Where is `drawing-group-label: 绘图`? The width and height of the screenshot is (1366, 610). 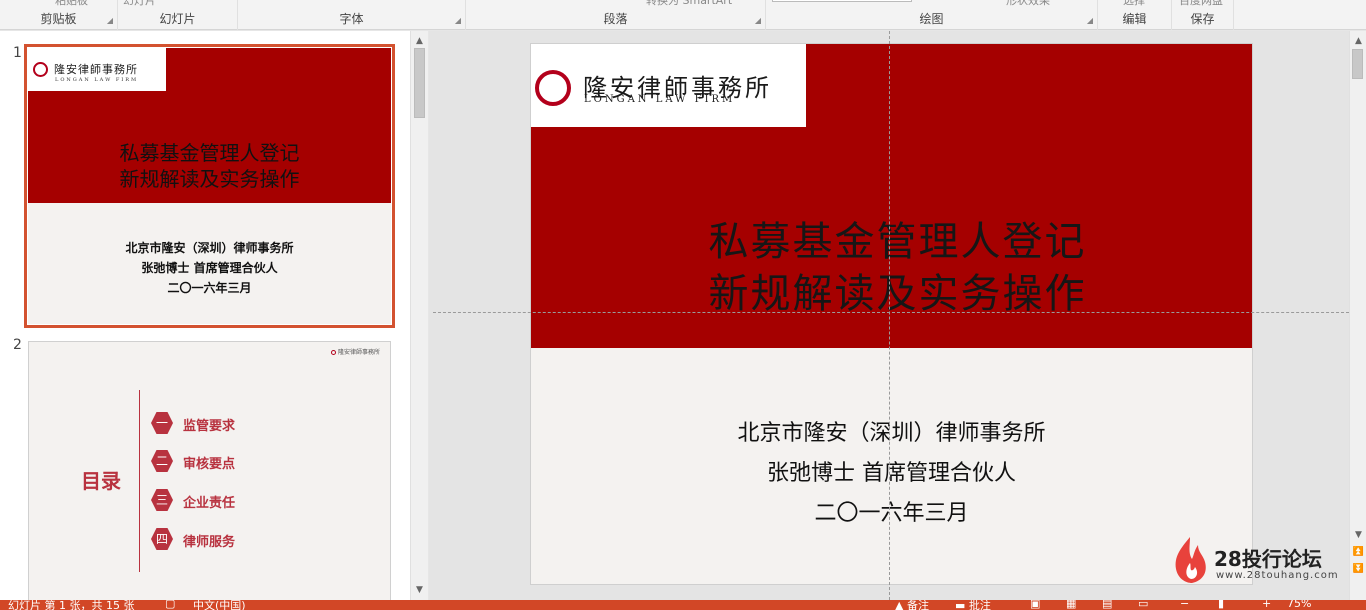
drawing-group-label: 绘图 is located at coordinates (931, 19).